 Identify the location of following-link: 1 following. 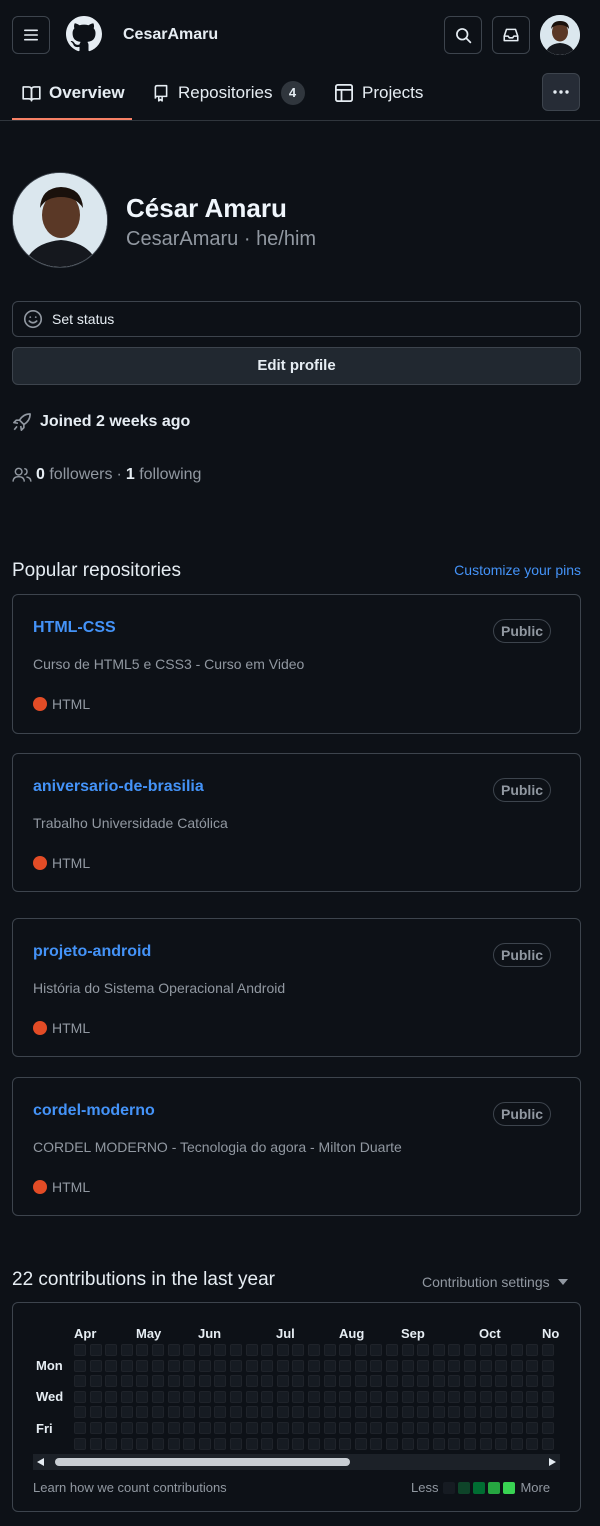
(164, 475).